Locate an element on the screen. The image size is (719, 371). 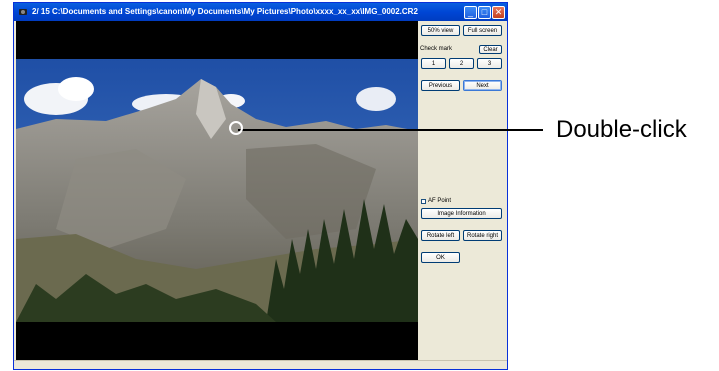
next-button: Next is located at coordinates (482, 85).